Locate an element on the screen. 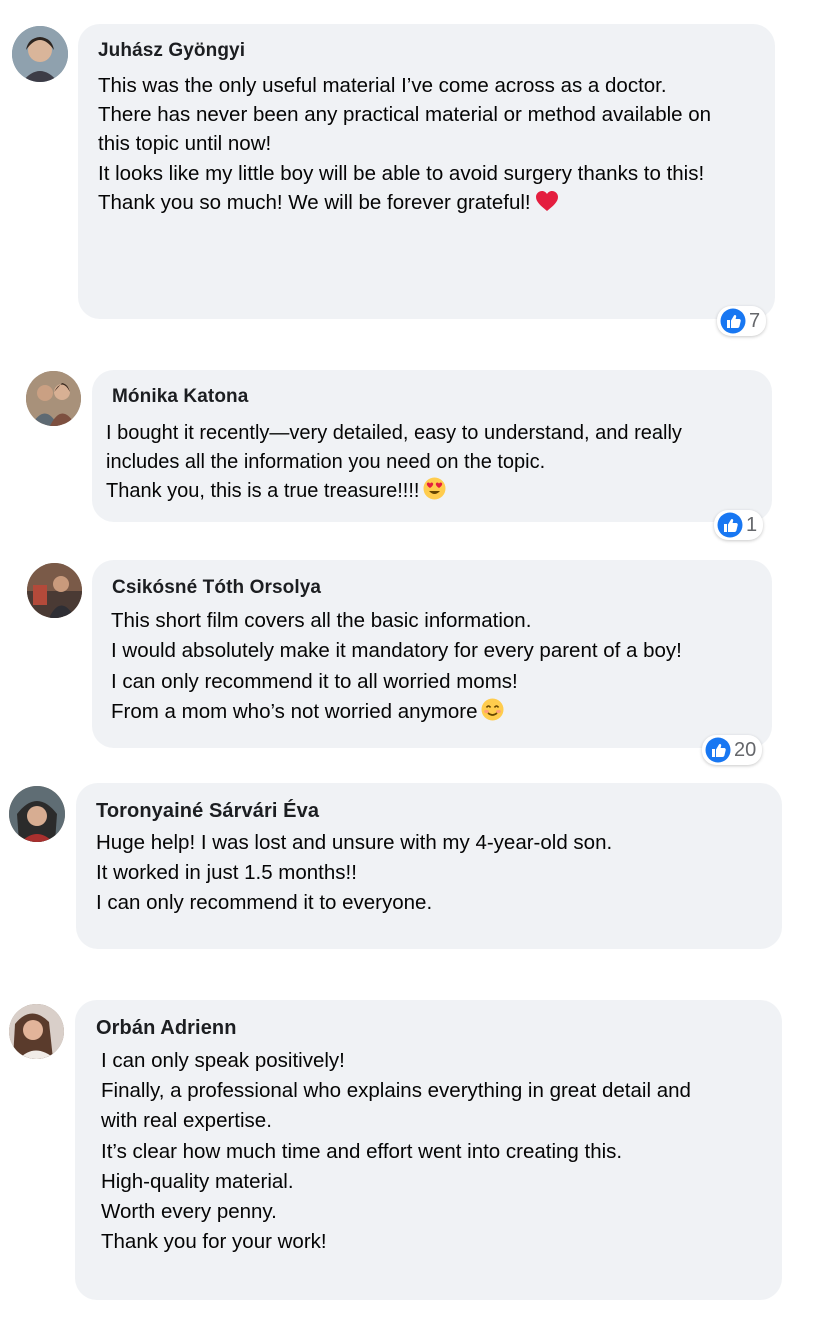 The image size is (814, 1344). comment-line: Thank you for your work! is located at coordinates (214, 1242).